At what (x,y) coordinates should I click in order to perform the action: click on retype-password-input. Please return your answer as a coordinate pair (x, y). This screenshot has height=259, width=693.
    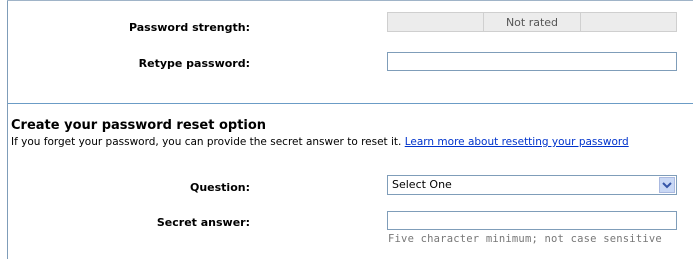
    Looking at the image, I should click on (532, 61).